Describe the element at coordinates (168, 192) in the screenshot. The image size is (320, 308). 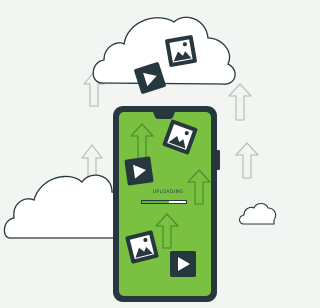
I see `uploading-label: UPLOADING` at that location.